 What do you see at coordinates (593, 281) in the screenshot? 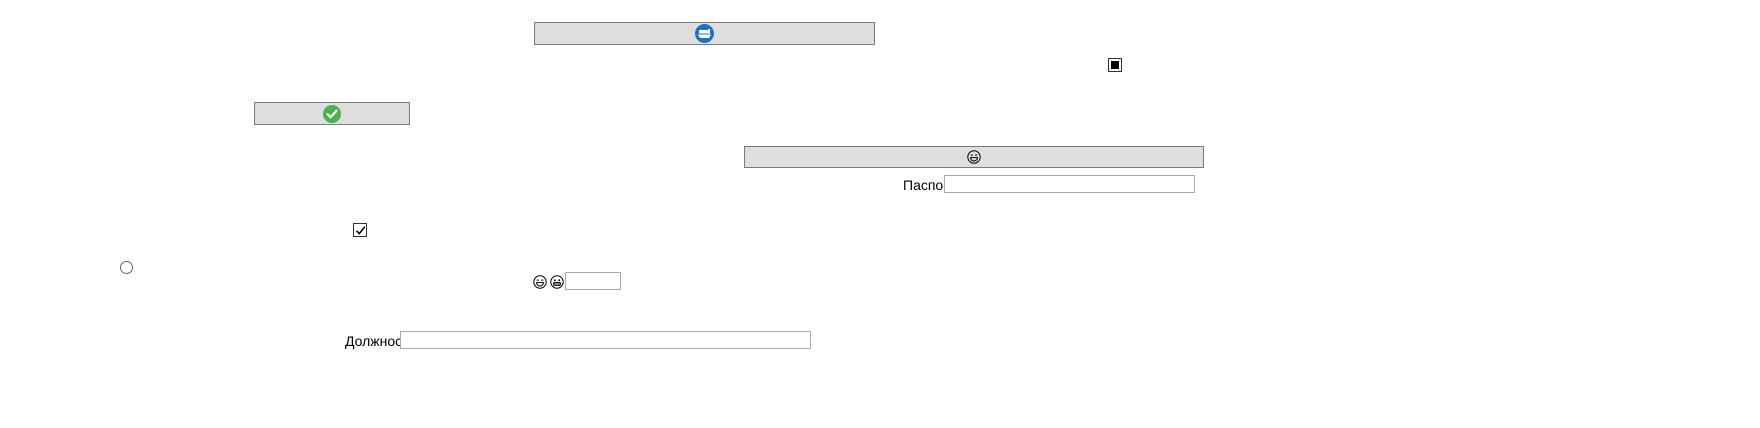
I see `emoji-input` at bounding box center [593, 281].